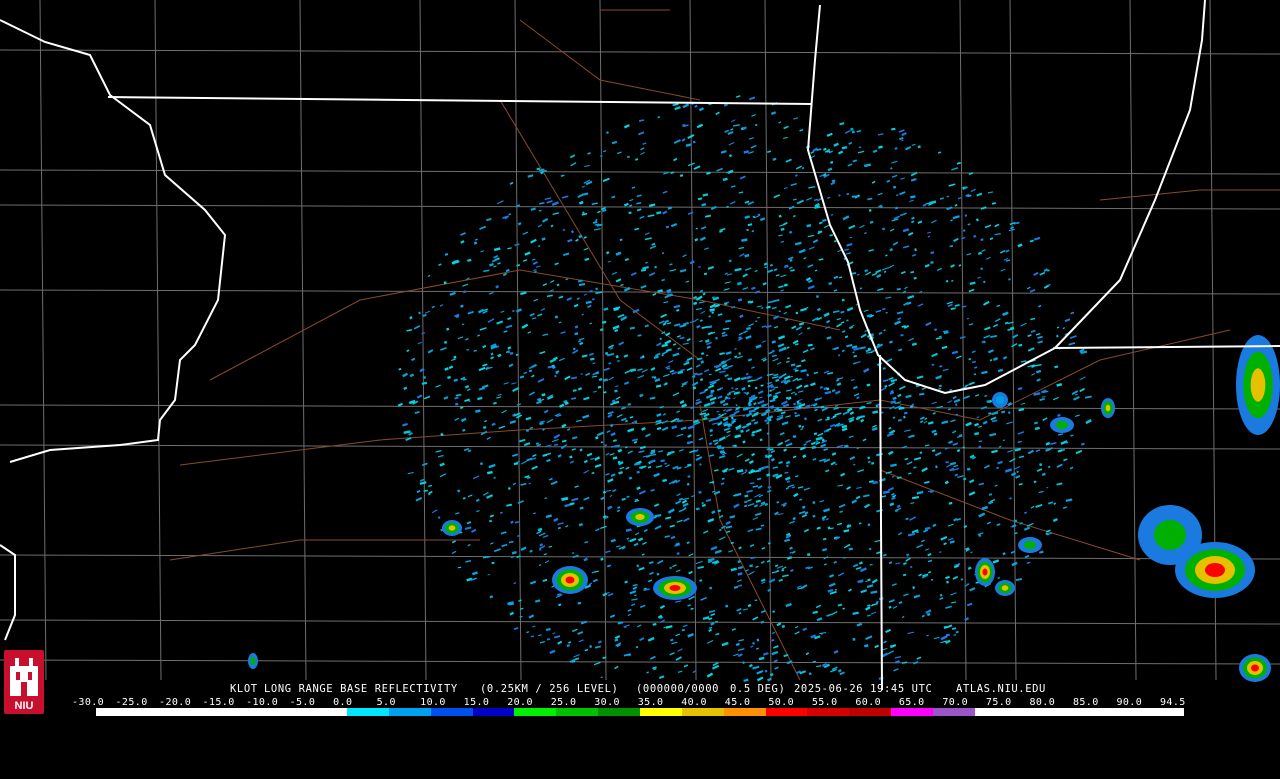  I want to click on legend-tick: 55.0, so click(824, 702).